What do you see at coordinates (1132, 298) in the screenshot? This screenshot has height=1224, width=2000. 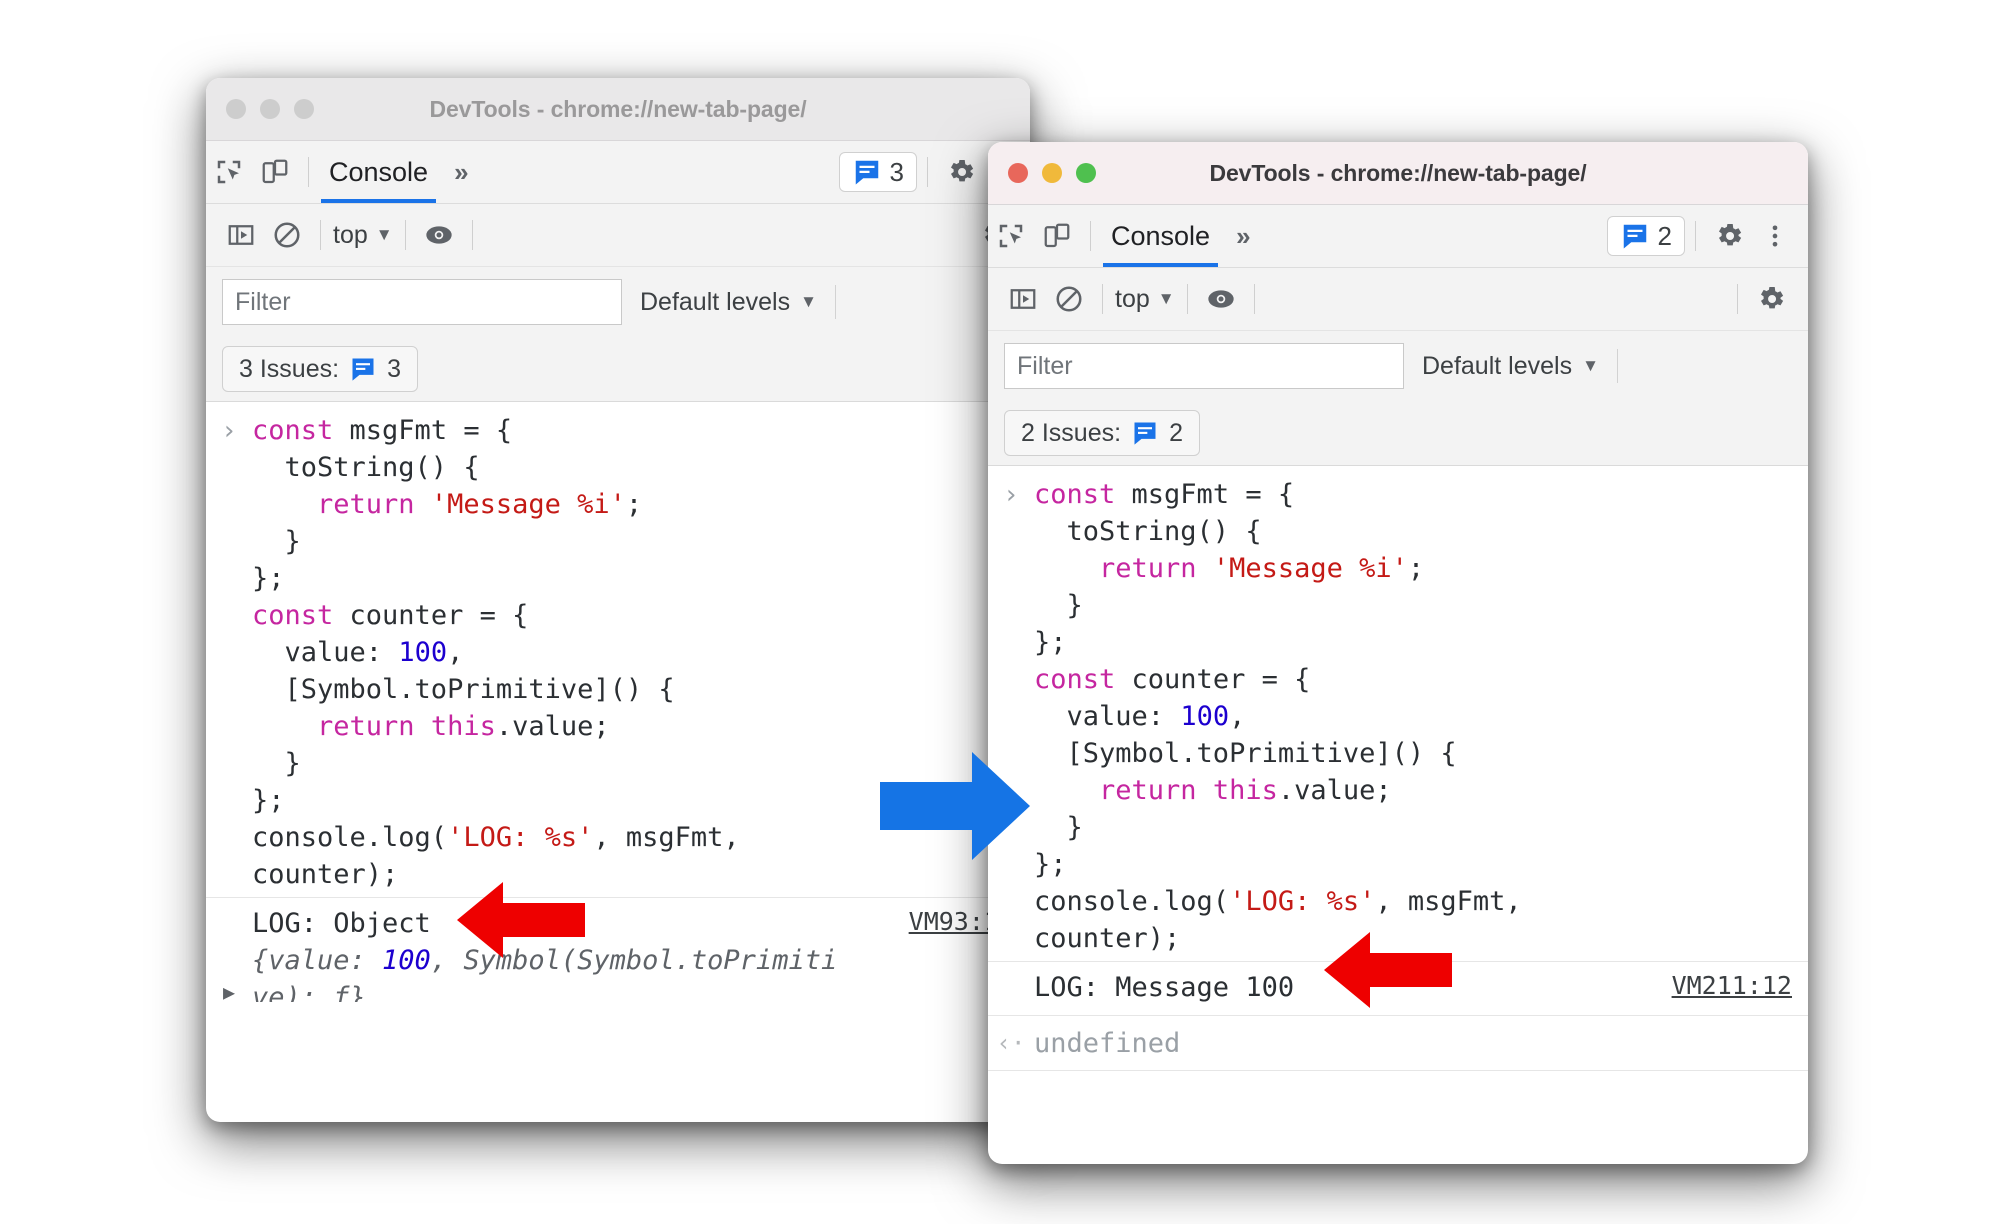 I see `execution-context-label: top` at bounding box center [1132, 298].